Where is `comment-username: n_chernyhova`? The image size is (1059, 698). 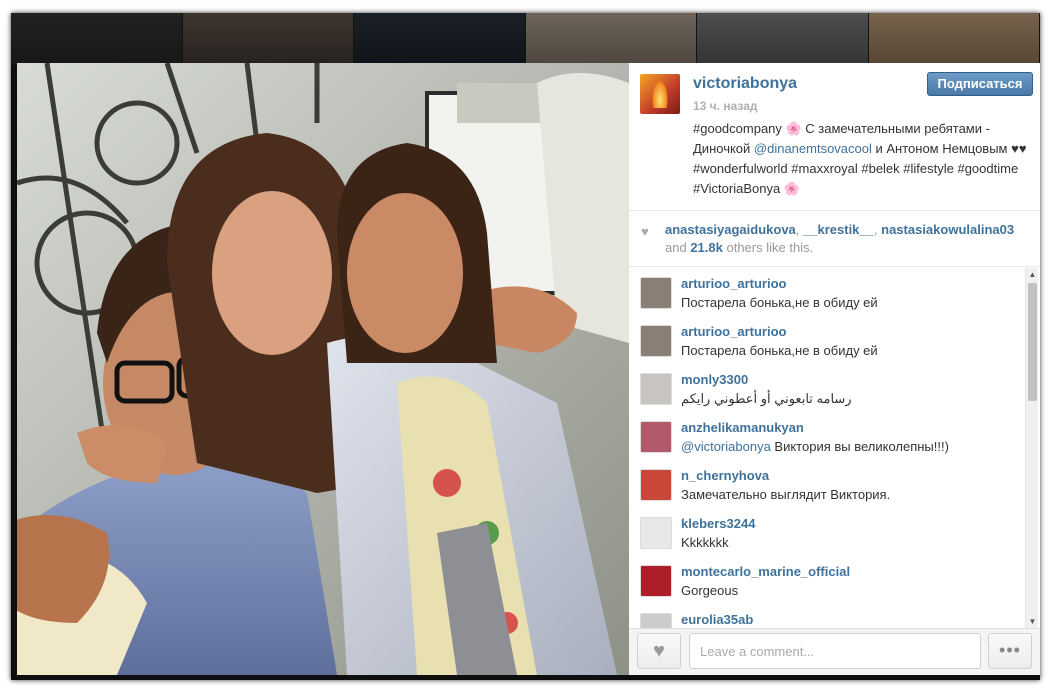
comment-username: n_chernyhova is located at coordinates (725, 475).